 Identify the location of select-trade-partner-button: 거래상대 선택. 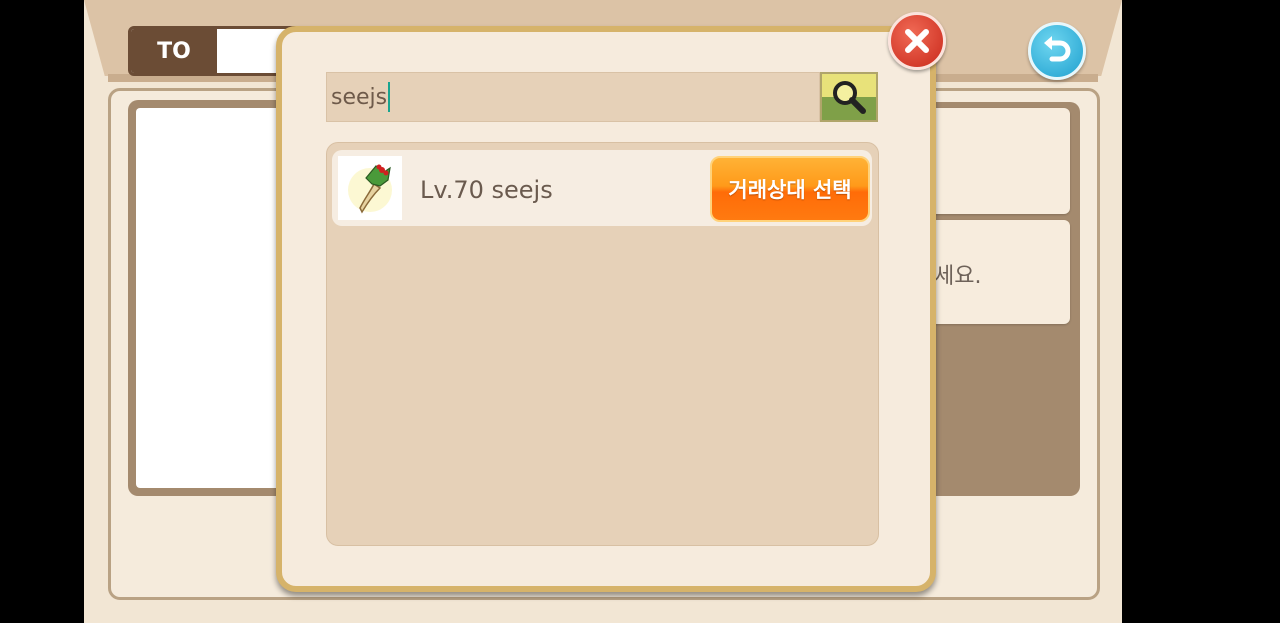
(790, 189).